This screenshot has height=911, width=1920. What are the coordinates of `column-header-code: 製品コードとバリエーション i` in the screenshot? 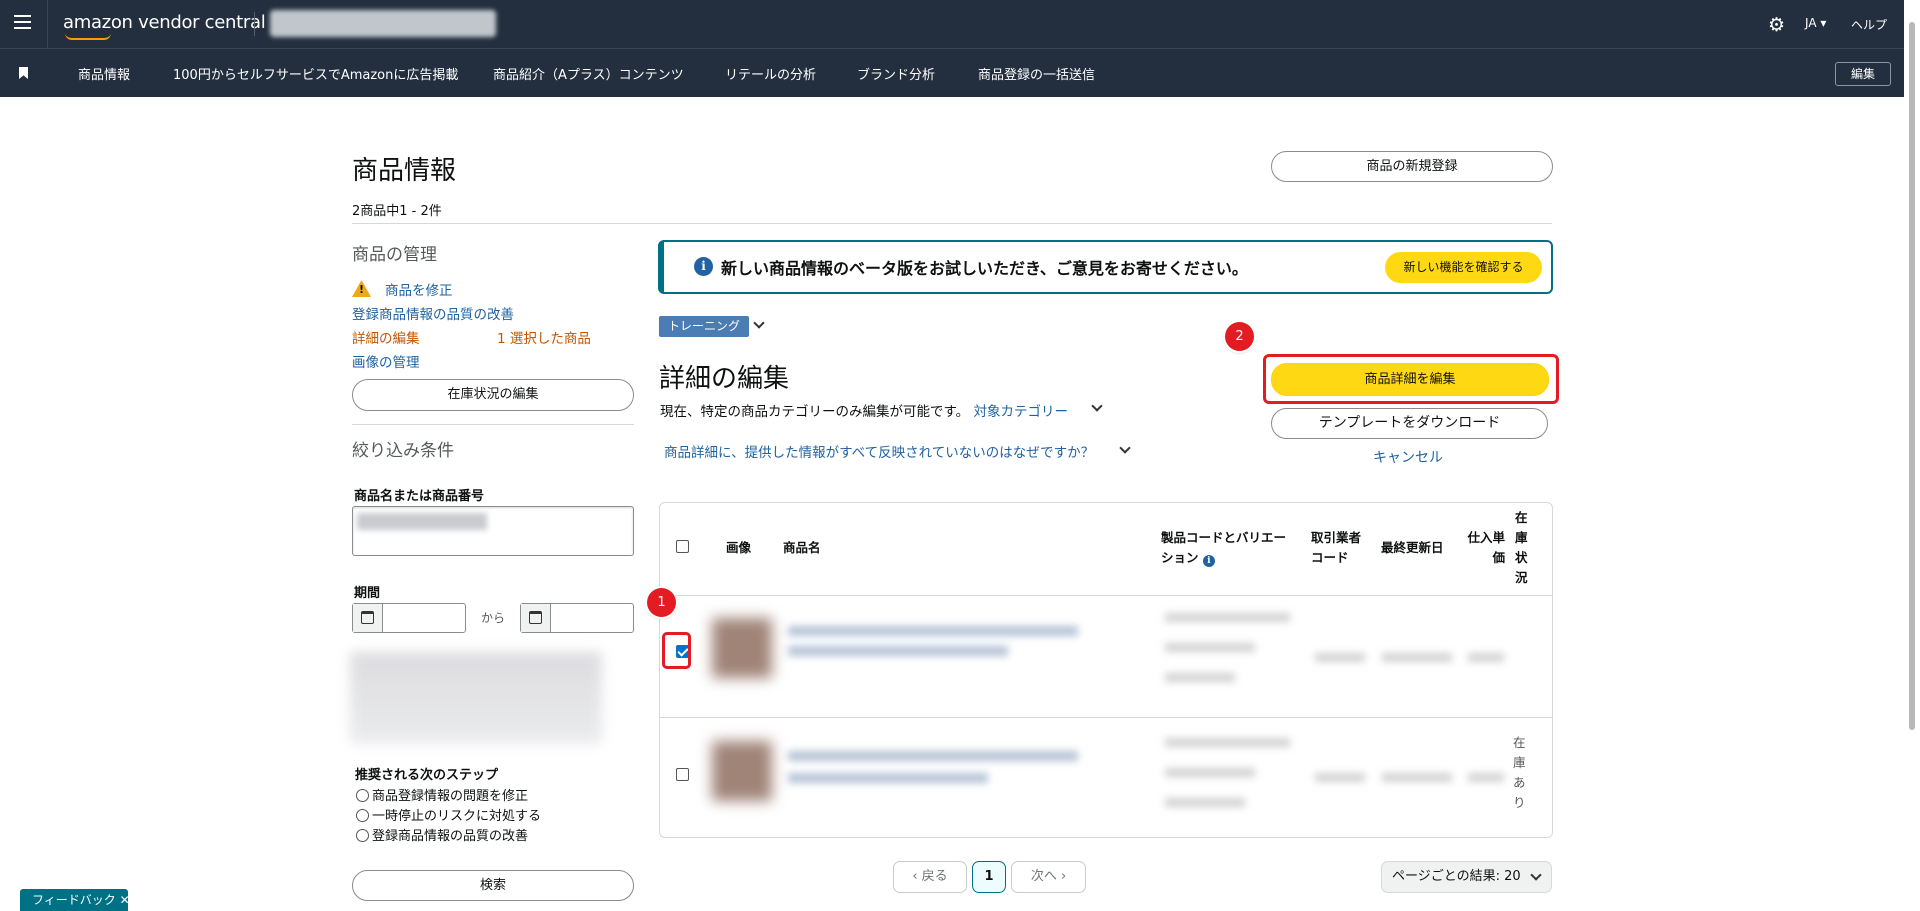 It's located at (1224, 548).